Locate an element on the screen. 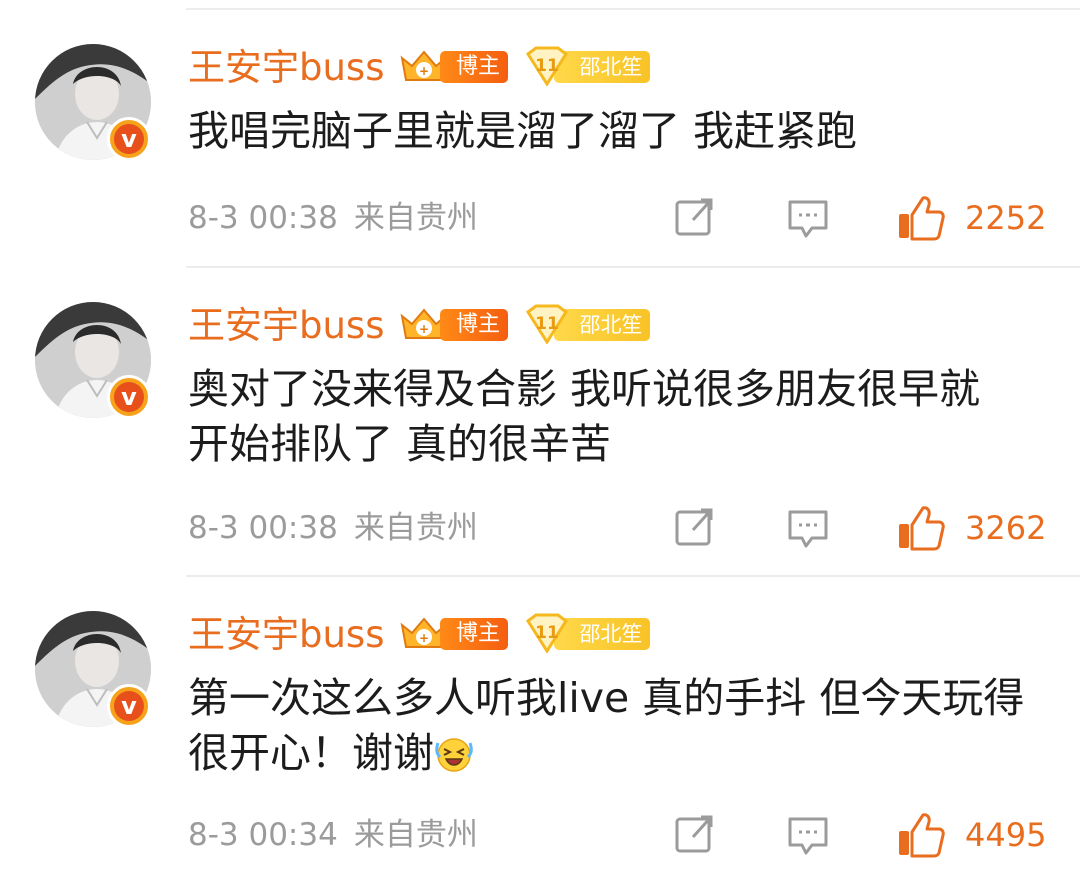 The image size is (1080, 876). comment-text: 奥对了没来得及合影 我听说很多朋友很早就开始排队了 真的很辛苦 is located at coordinates (584, 416).